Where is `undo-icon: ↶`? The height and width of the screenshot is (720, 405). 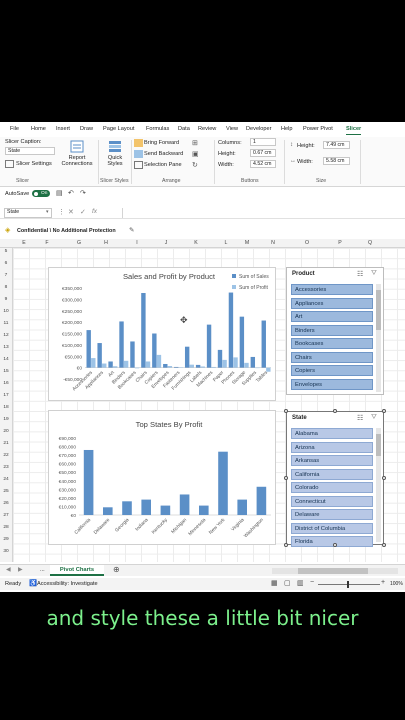 undo-icon: ↶ is located at coordinates (71, 193).